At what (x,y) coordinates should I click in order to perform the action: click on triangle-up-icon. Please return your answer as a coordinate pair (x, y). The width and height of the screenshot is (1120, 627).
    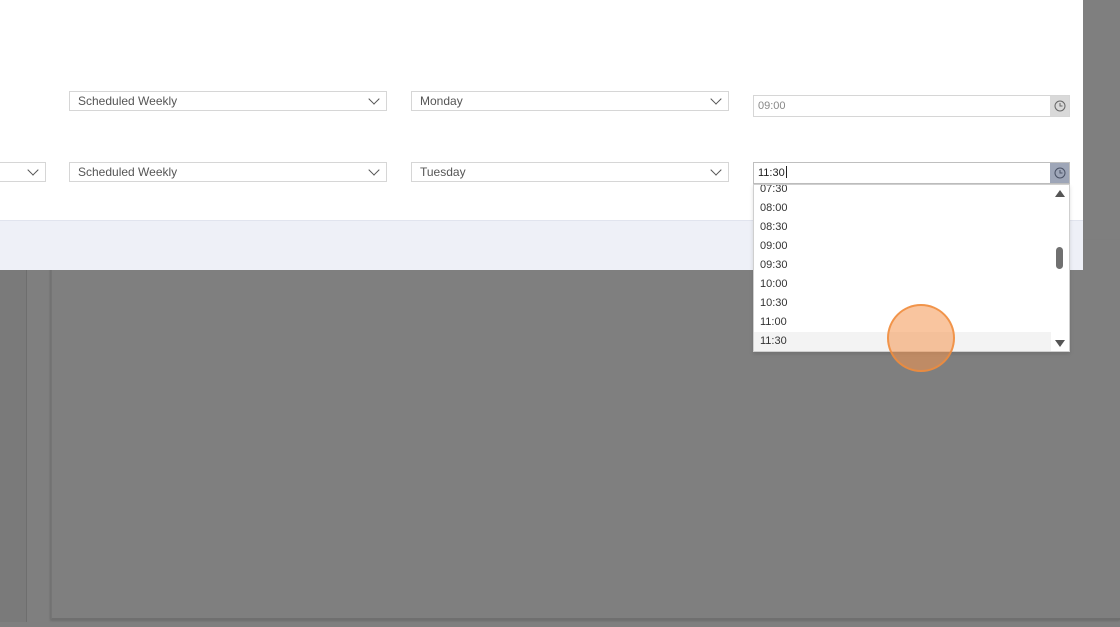
    Looking at the image, I should click on (1060, 193).